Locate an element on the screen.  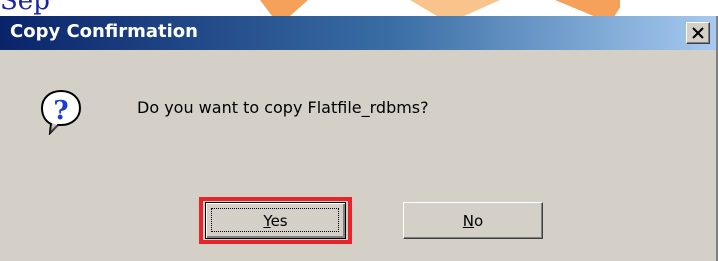
no-button: No is located at coordinates (473, 220).